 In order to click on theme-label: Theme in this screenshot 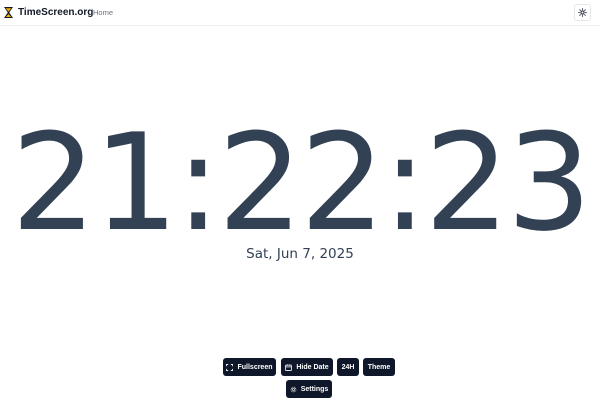, I will do `click(379, 367)`.